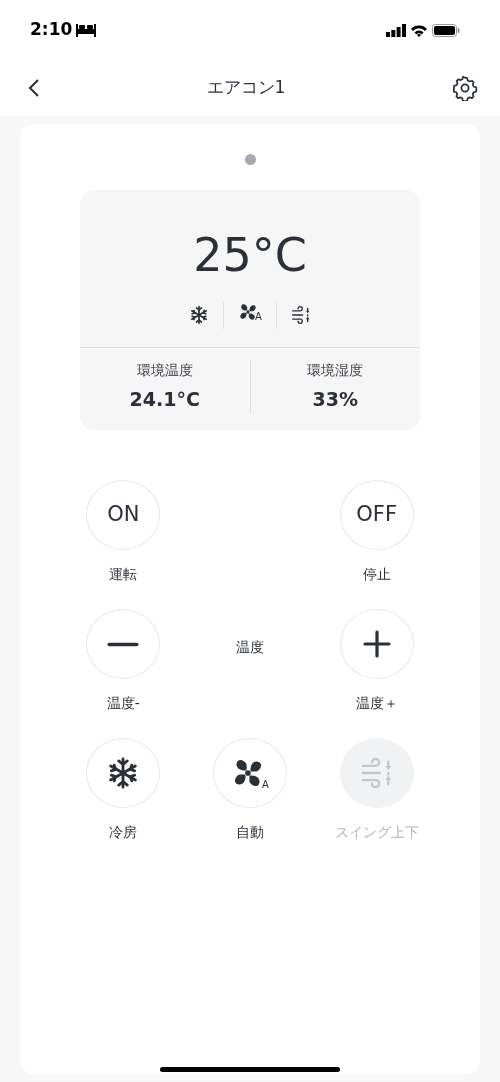  Describe the element at coordinates (123, 703) in the screenshot. I see `button-label: 温度-` at that location.